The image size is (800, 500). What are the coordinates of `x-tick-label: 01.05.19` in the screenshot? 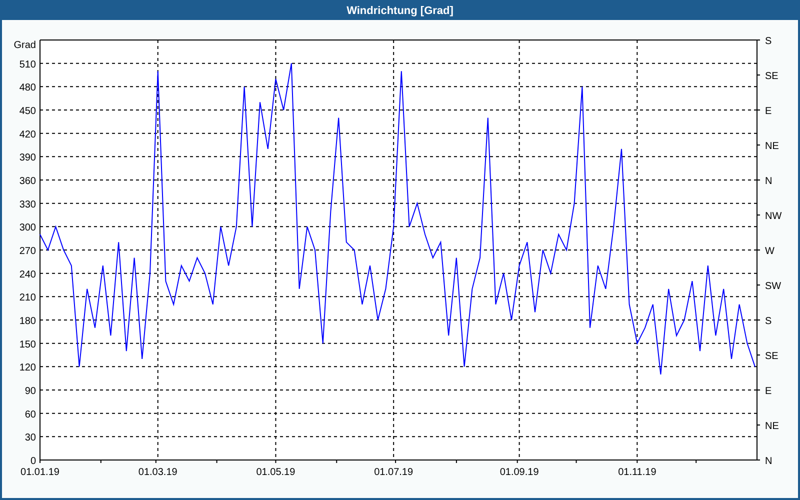 It's located at (276, 472).